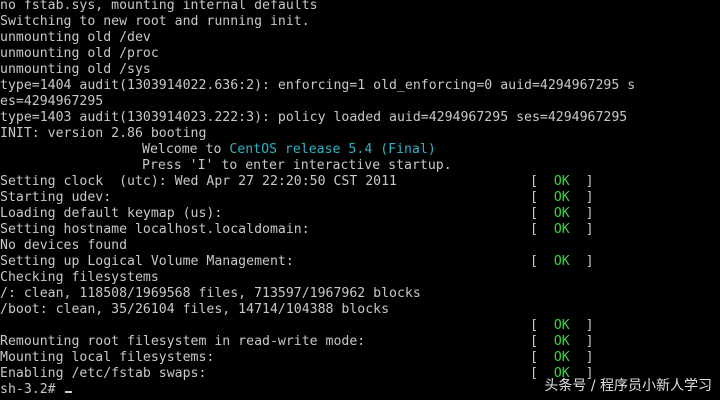  I want to click on centos-release: CentOS release 5.4 (Final), so click(332, 149).